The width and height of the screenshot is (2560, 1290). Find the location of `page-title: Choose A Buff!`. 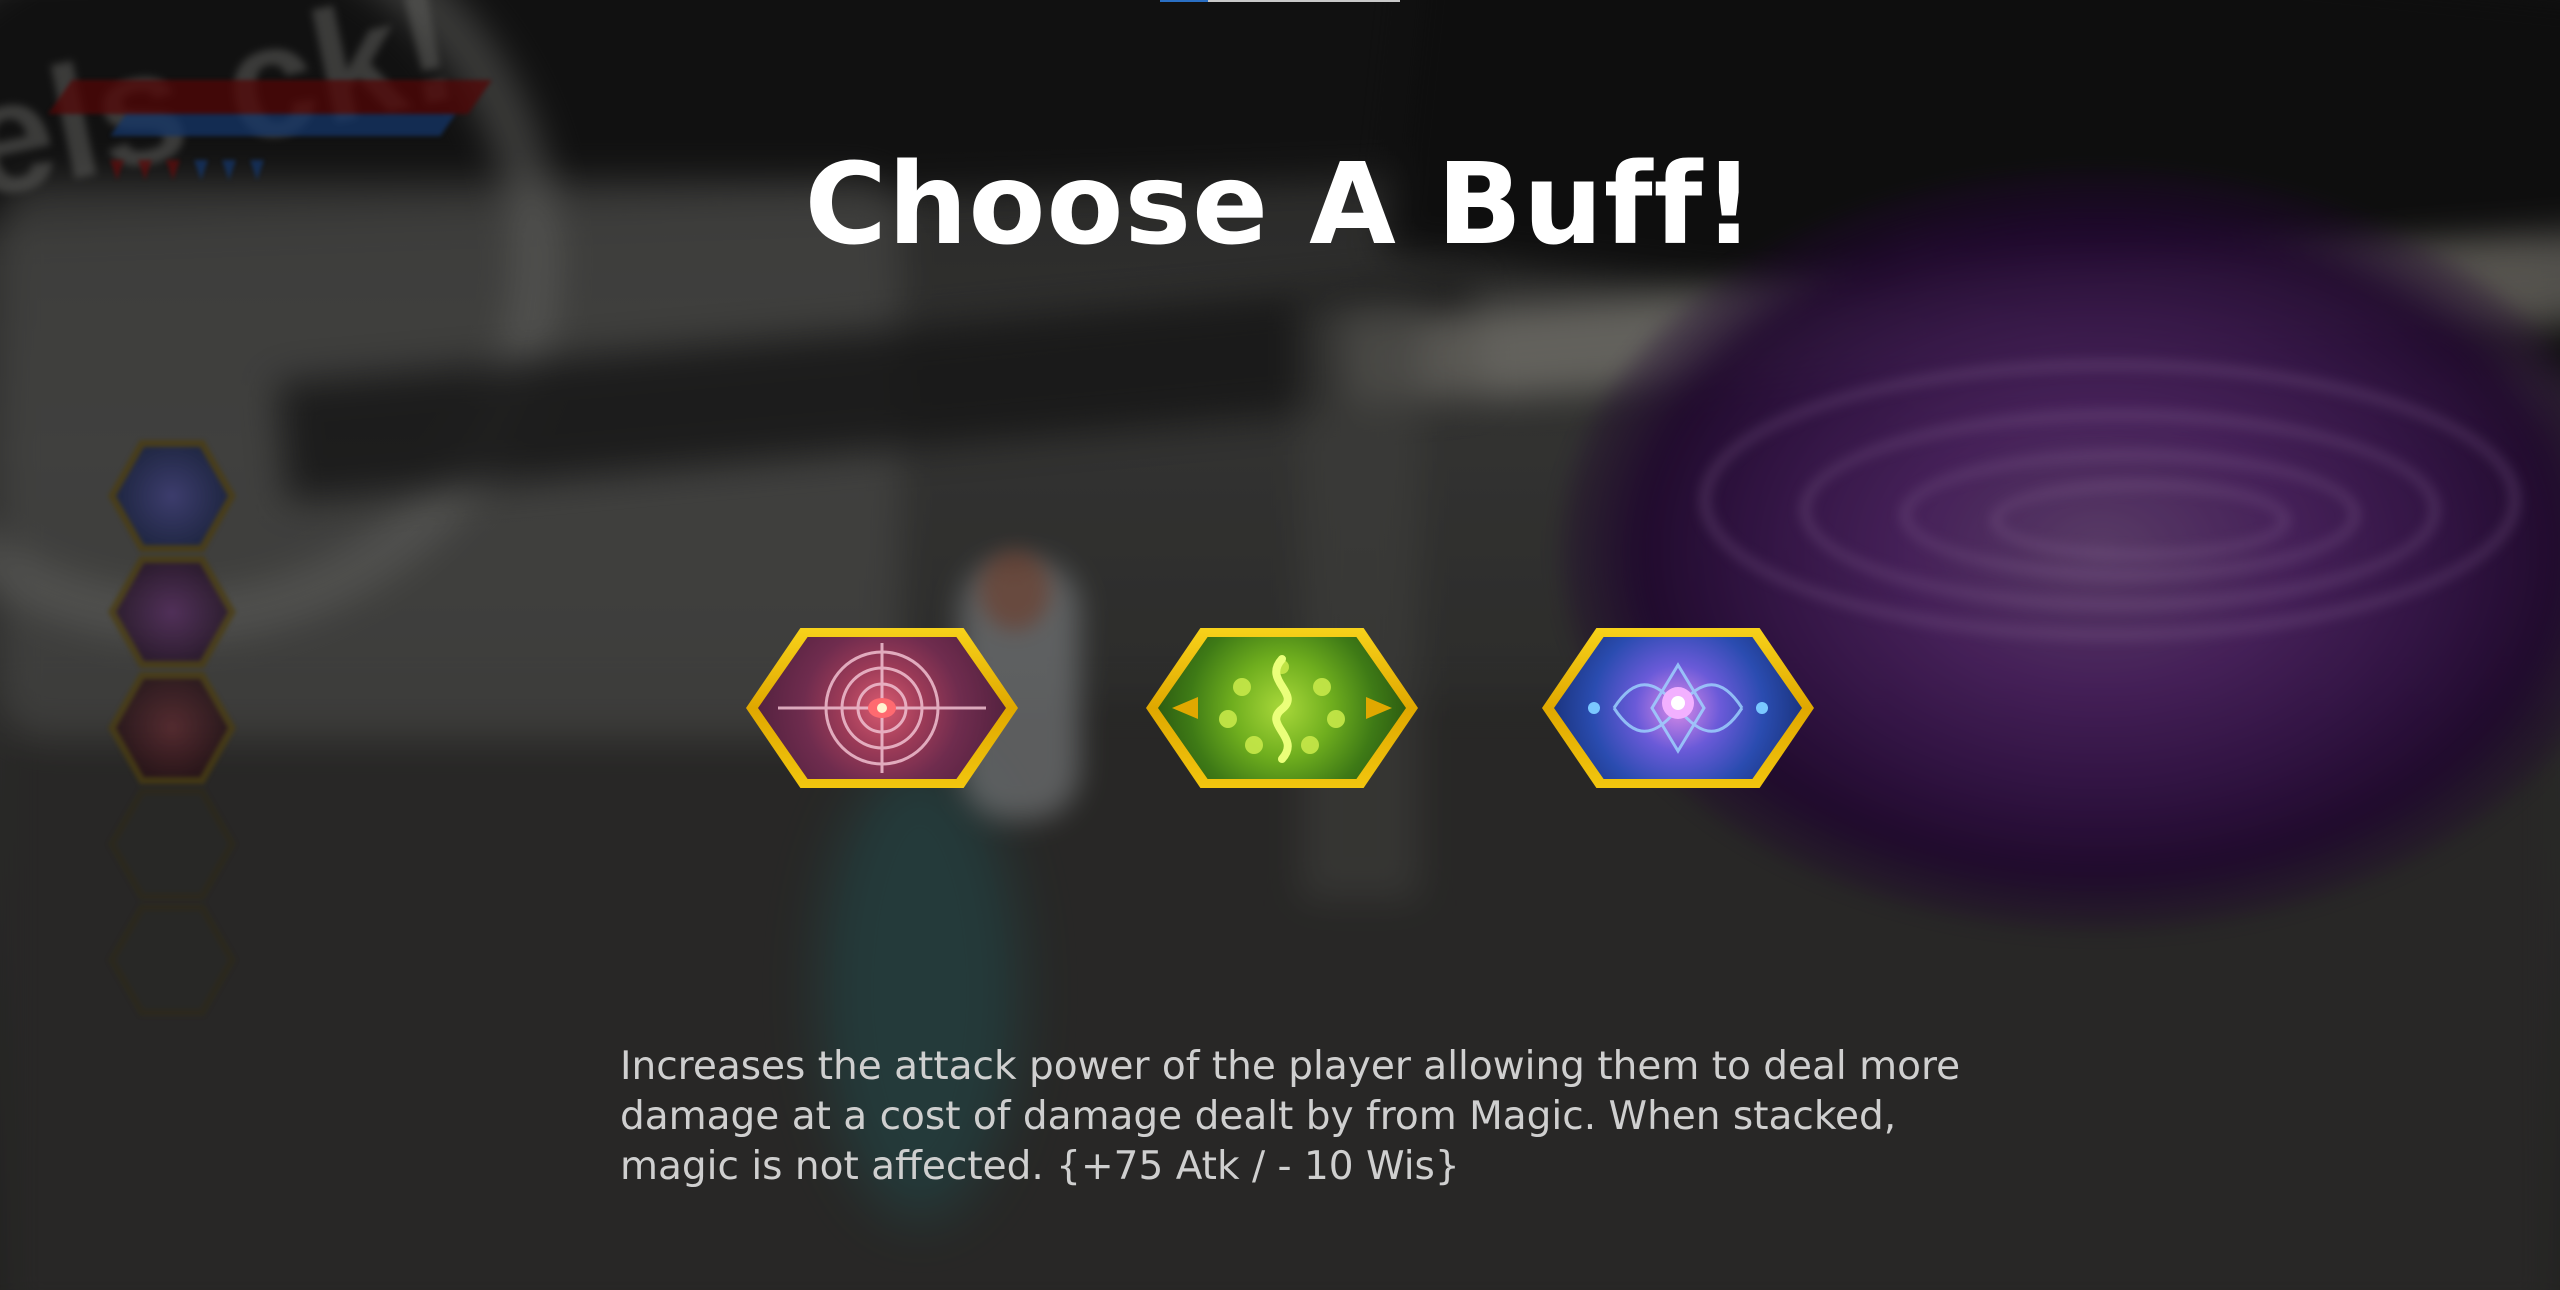

page-title: Choose A Buff! is located at coordinates (1280, 205).